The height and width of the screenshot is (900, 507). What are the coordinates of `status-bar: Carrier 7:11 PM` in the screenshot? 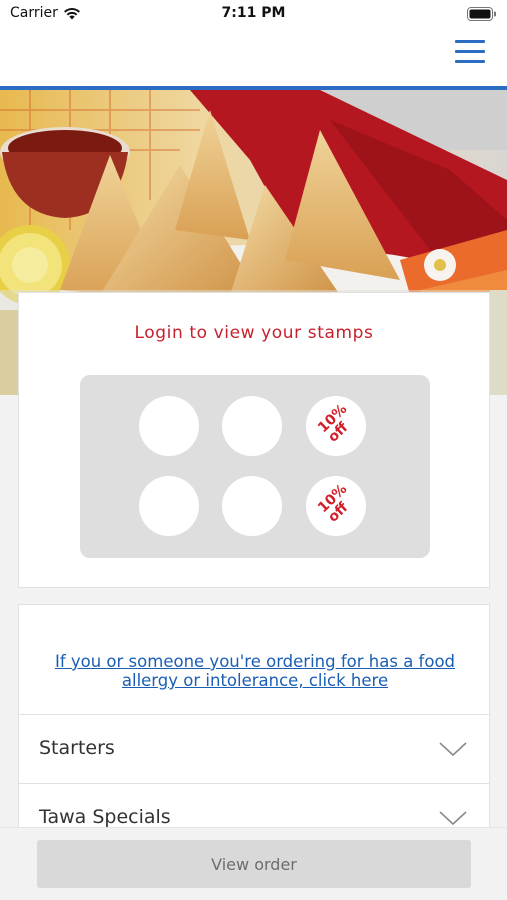 It's located at (253, 14).